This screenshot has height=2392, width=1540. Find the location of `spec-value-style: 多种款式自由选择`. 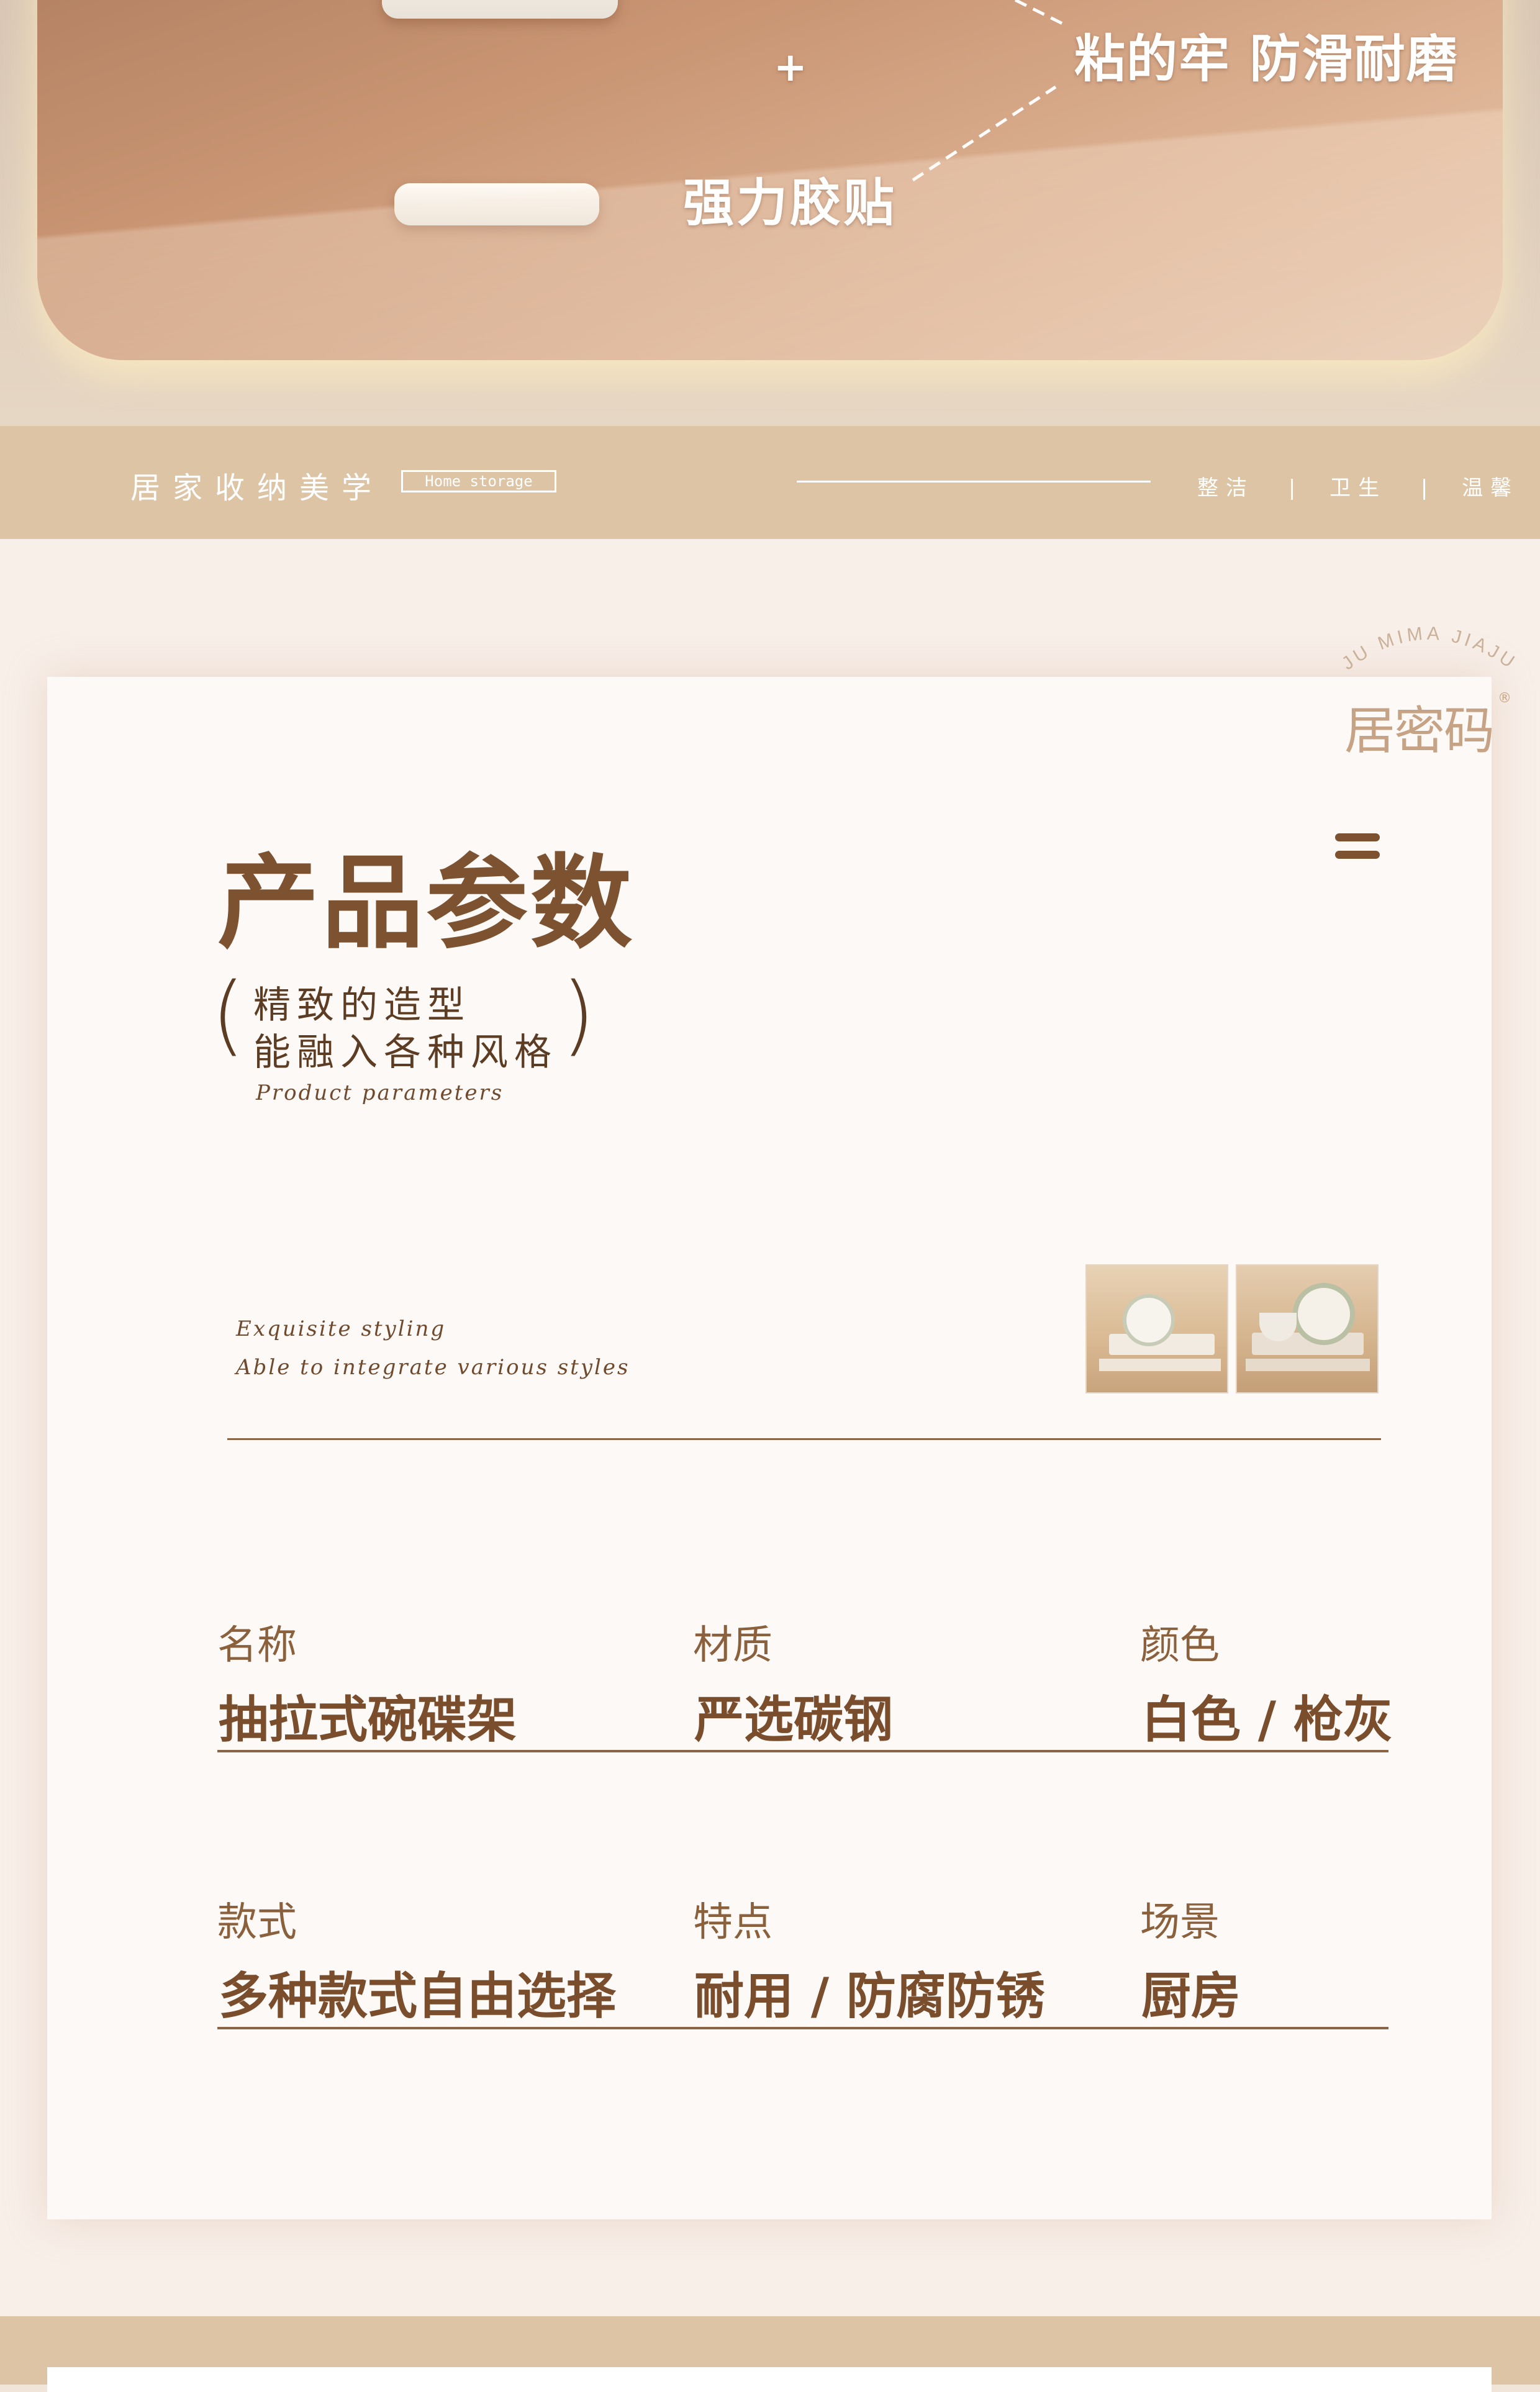

spec-value-style: 多种款式自由选择 is located at coordinates (417, 1996).